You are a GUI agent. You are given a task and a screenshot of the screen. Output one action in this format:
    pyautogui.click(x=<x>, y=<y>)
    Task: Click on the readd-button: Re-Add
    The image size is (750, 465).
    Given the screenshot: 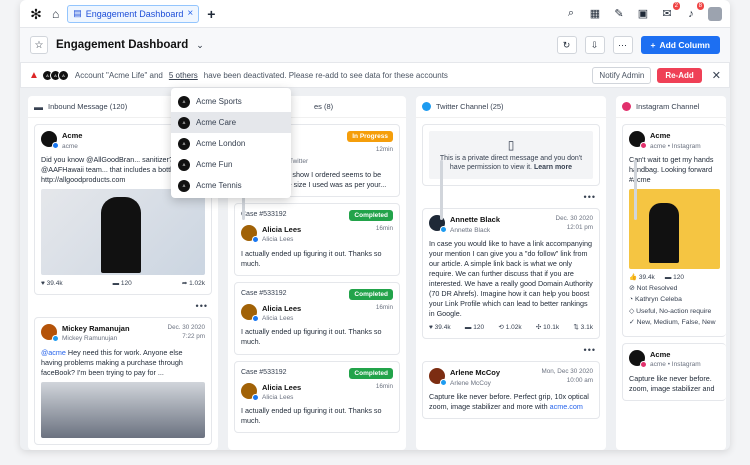 What is the action you would take?
    pyautogui.click(x=679, y=75)
    